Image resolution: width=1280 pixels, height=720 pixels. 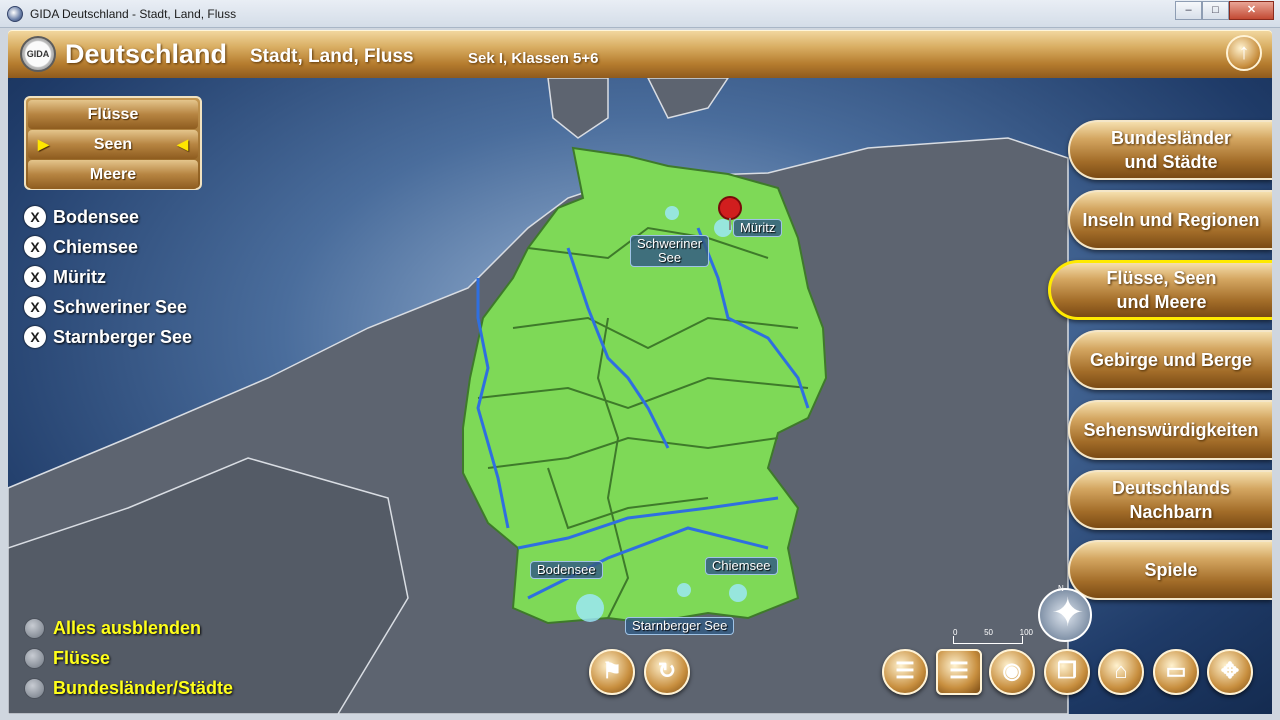 I want to click on window-icon: ▭, so click(x=1176, y=670).